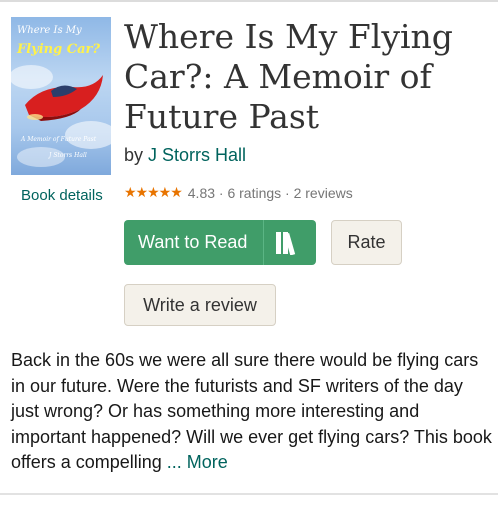 This screenshot has width=498, height=520. What do you see at coordinates (263, 242) in the screenshot?
I see `button-divider` at bounding box center [263, 242].